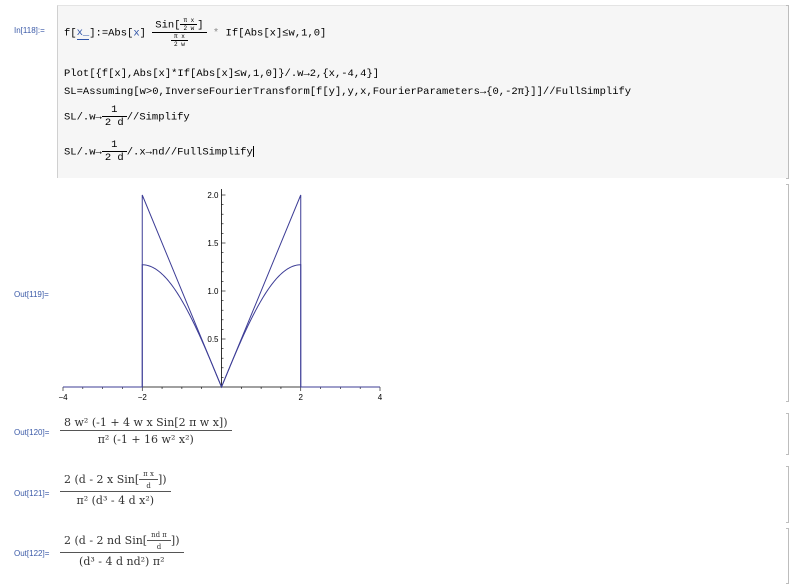 This screenshot has width=789, height=584. What do you see at coordinates (380, 397) in the screenshot?
I see `x-tick-label: 4` at bounding box center [380, 397].